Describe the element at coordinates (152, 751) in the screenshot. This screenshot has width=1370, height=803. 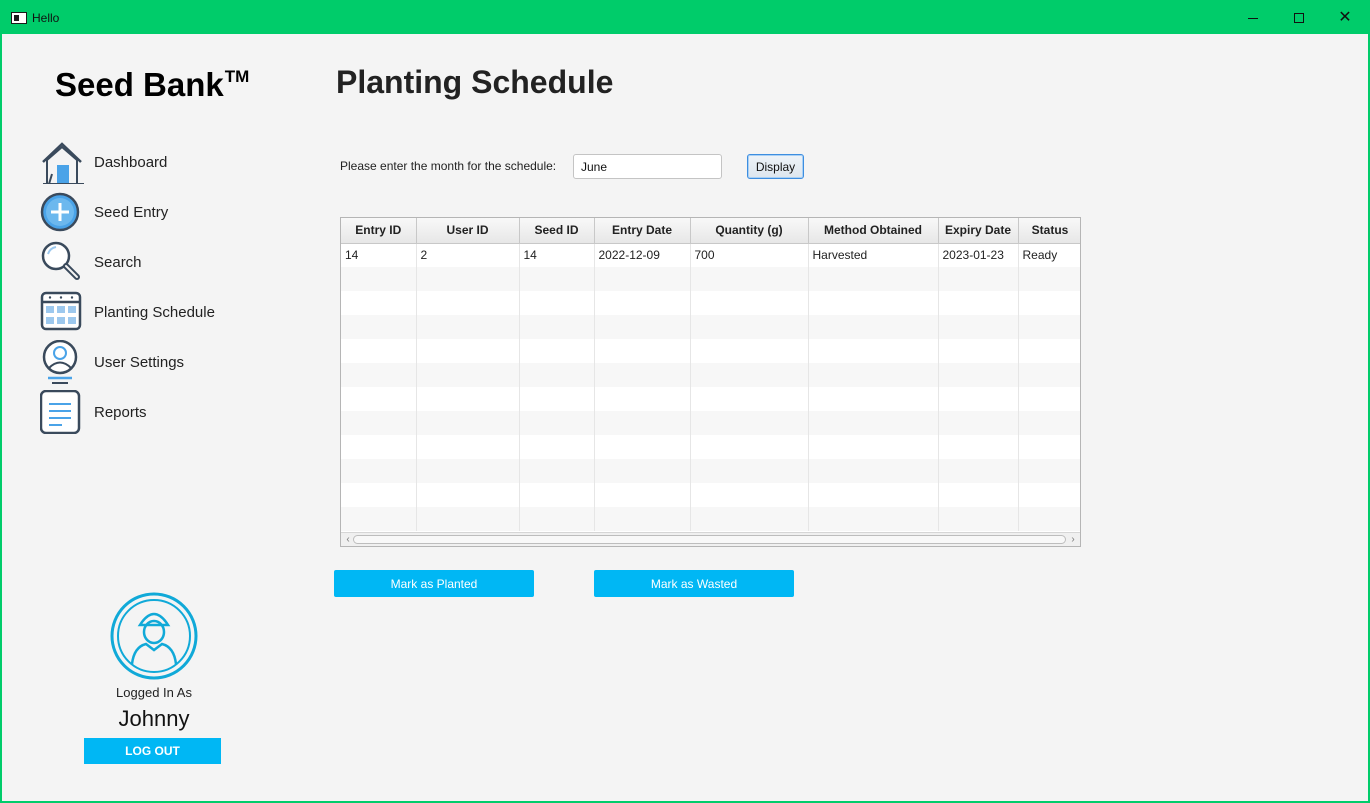
I see `logout-button: LOG OUT` at that location.